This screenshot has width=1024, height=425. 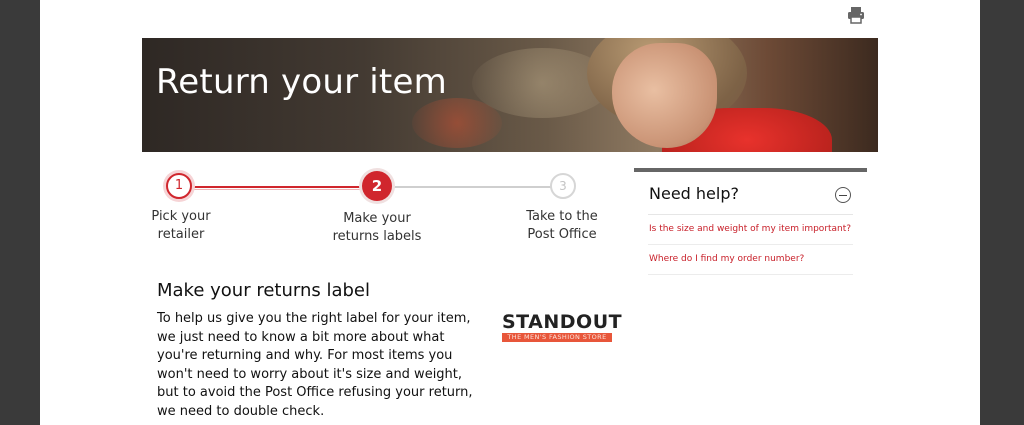 I want to click on step-2-label: Make your returns labels, so click(x=377, y=227).